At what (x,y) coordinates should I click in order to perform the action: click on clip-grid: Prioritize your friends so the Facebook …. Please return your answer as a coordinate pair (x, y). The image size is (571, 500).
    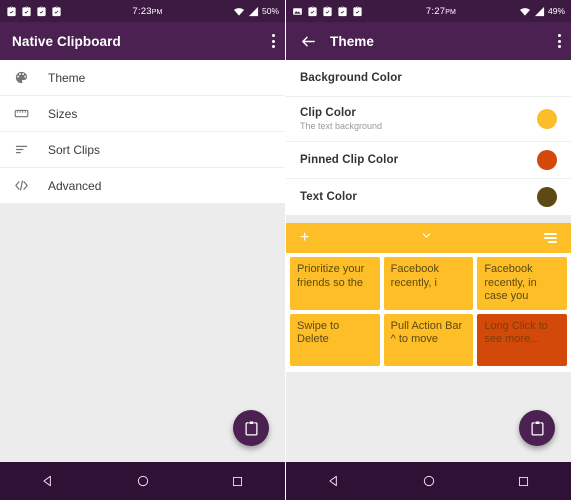
    Looking at the image, I should click on (428, 311).